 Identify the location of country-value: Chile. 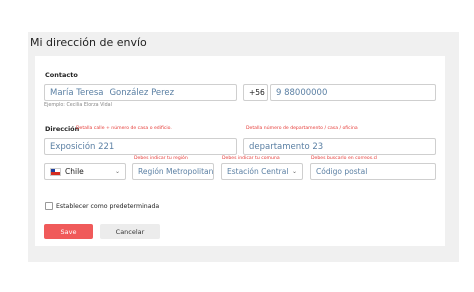
(74, 171).